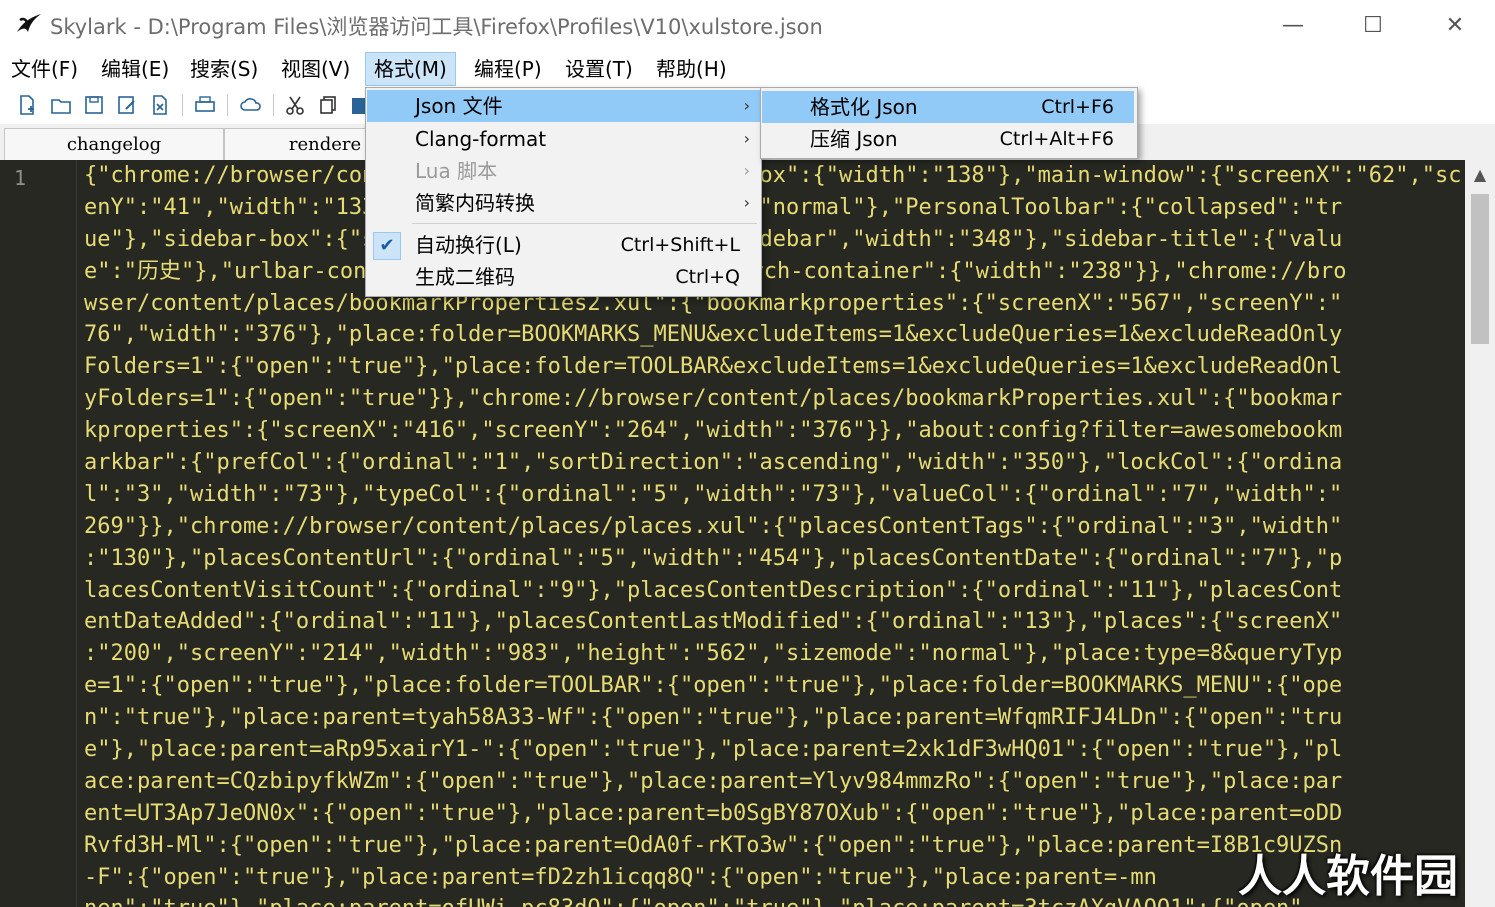 The width and height of the screenshot is (1495, 907). I want to click on scroll-up-arrow-icon: ▲, so click(1480, 175).